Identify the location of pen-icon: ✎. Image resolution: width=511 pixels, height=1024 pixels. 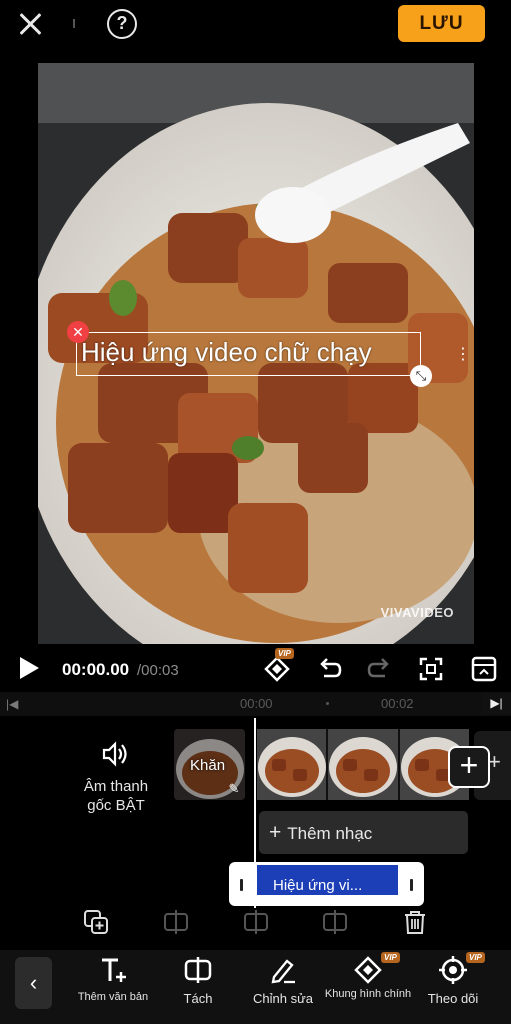
(234, 788).